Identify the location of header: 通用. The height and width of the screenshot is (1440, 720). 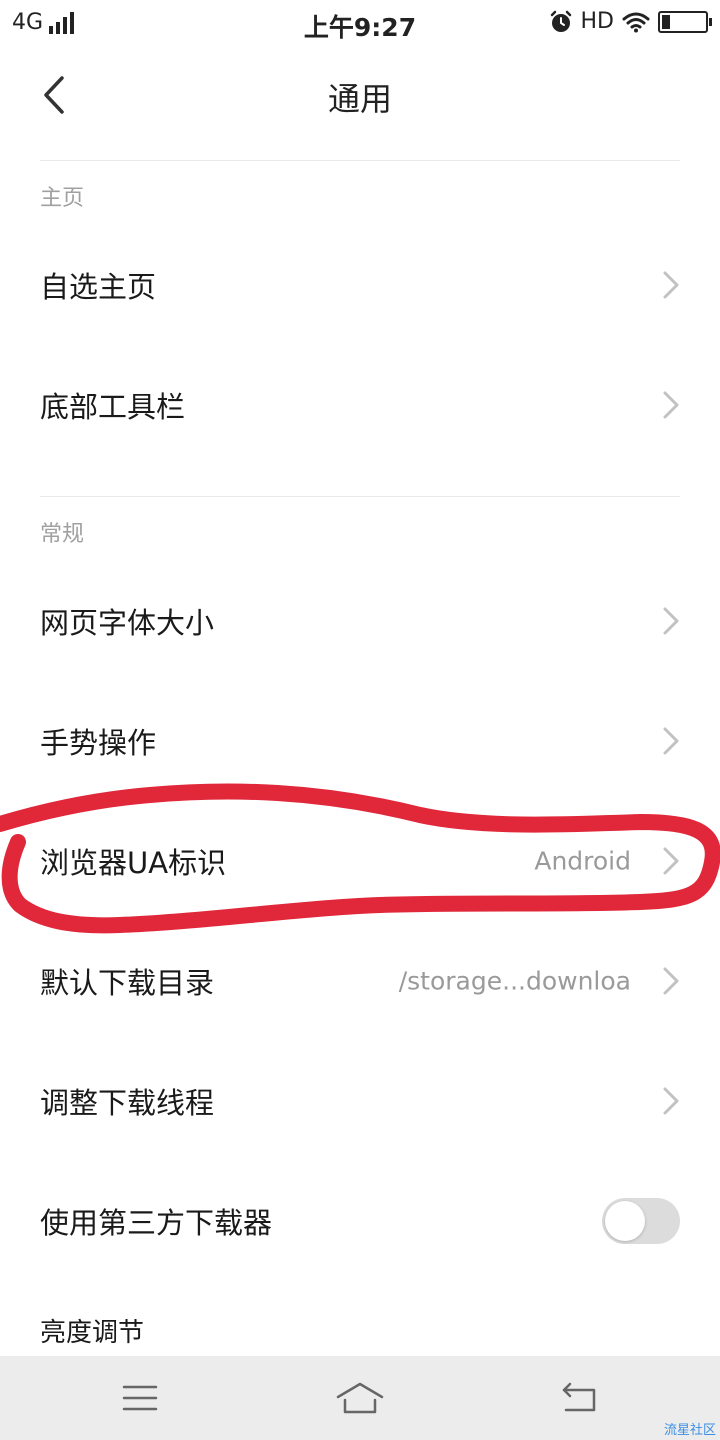
(360, 95).